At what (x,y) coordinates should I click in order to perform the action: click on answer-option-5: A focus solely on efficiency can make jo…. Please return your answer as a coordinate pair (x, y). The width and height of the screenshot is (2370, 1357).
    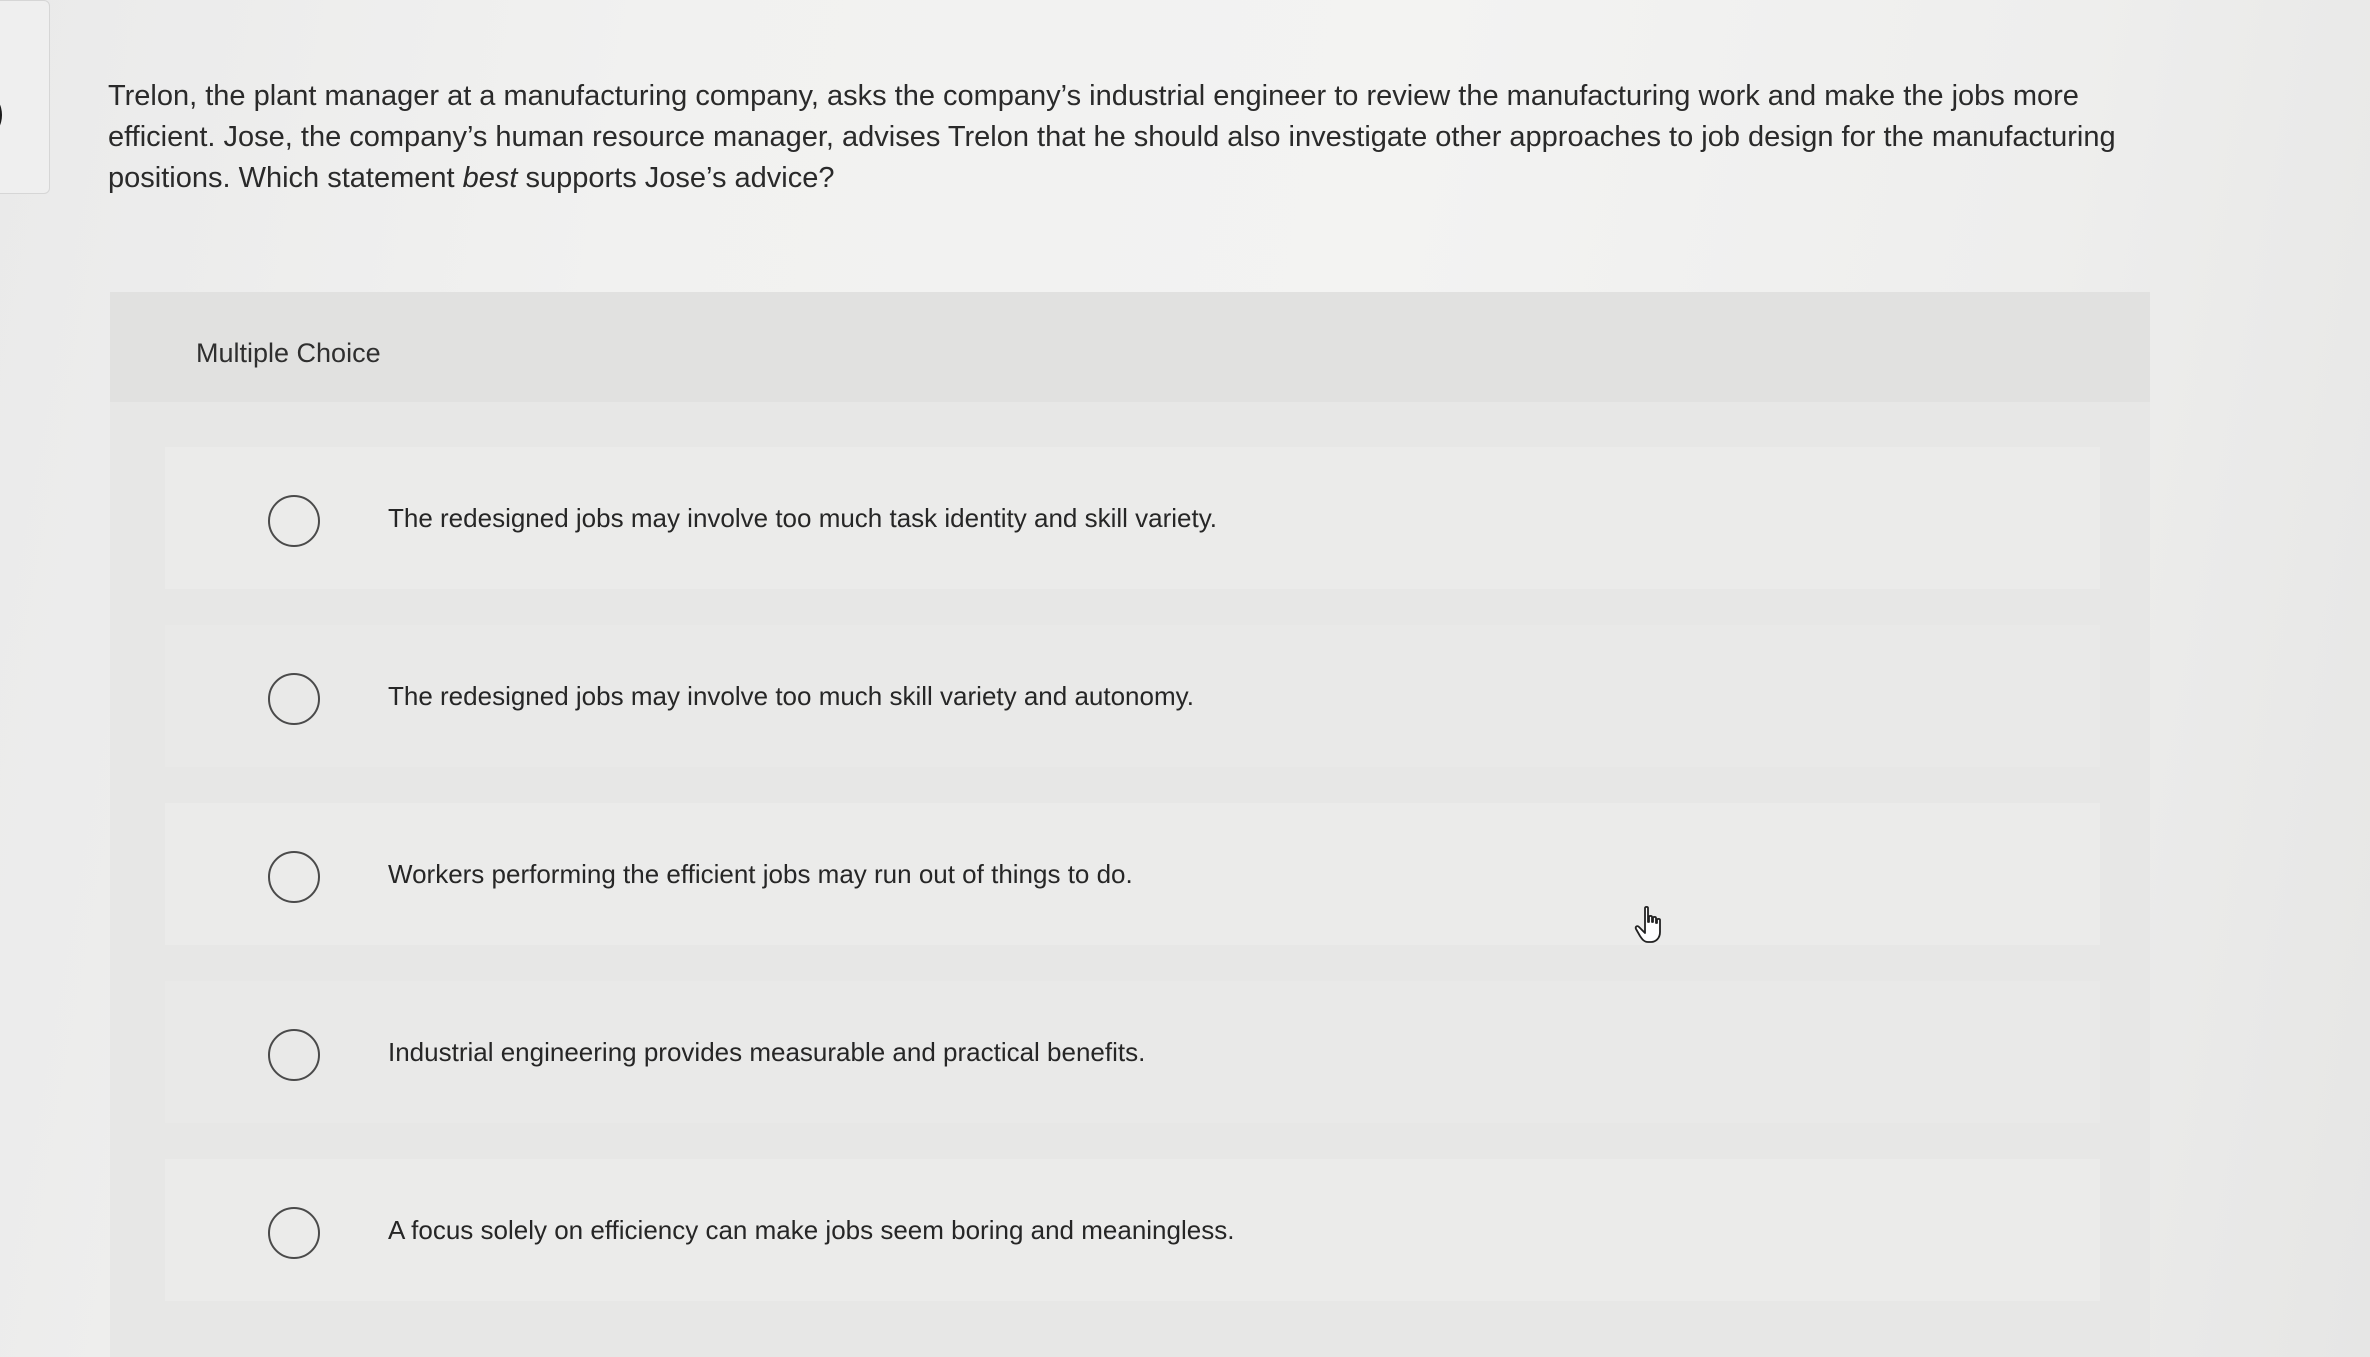
    Looking at the image, I should click on (1132, 1230).